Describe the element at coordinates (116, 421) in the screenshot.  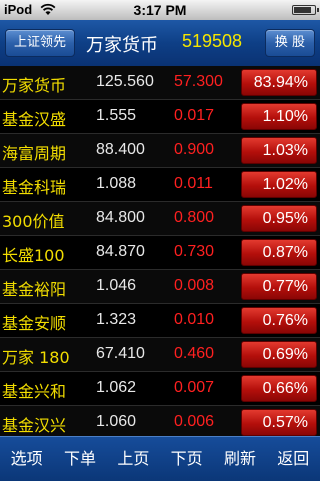
I see `fund-price: 1.060` at that location.